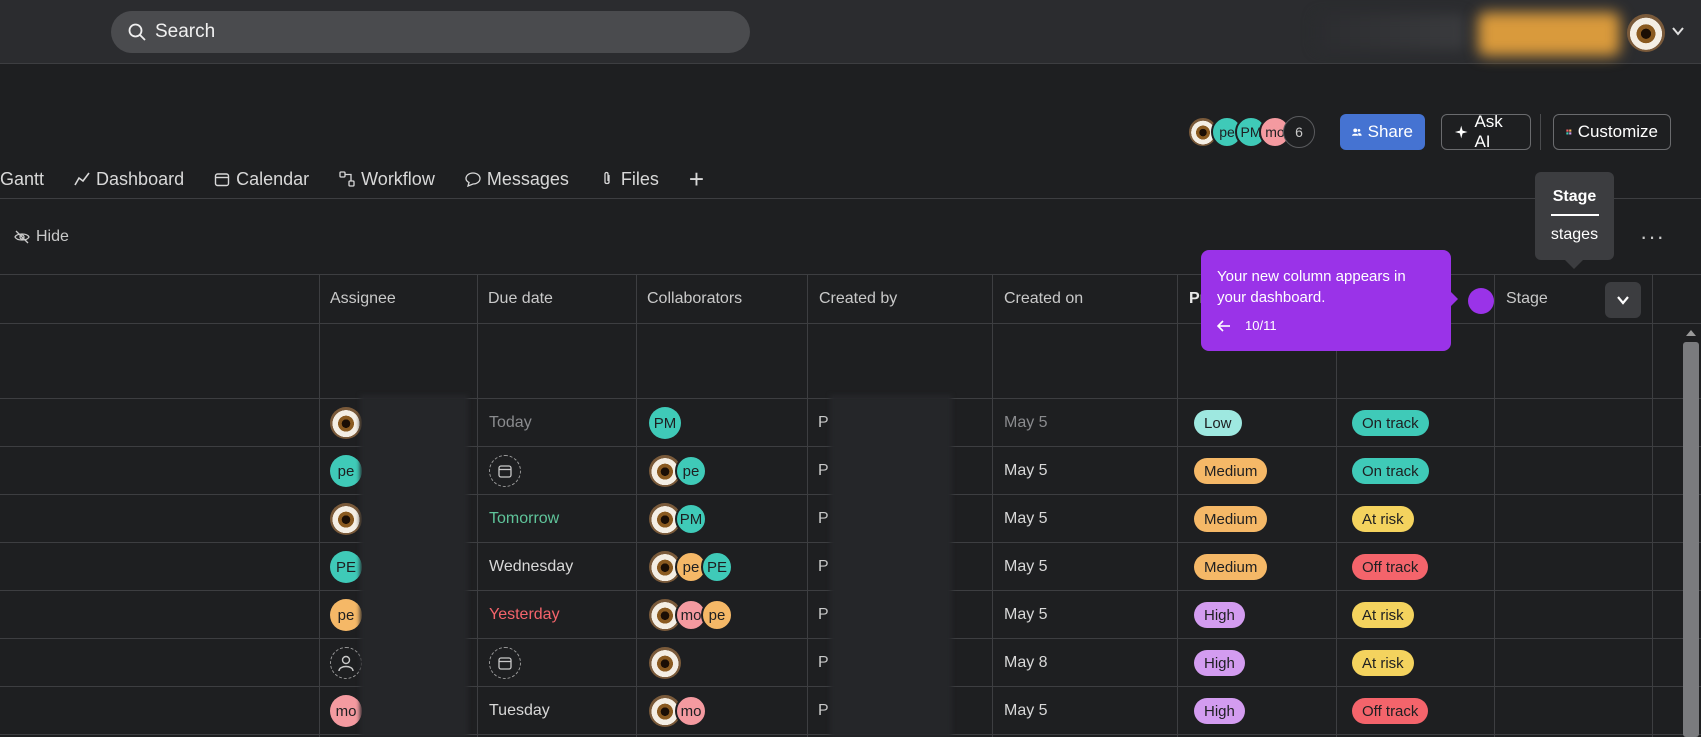  What do you see at coordinates (185, 31) in the screenshot?
I see `search-placeholder: Search` at bounding box center [185, 31].